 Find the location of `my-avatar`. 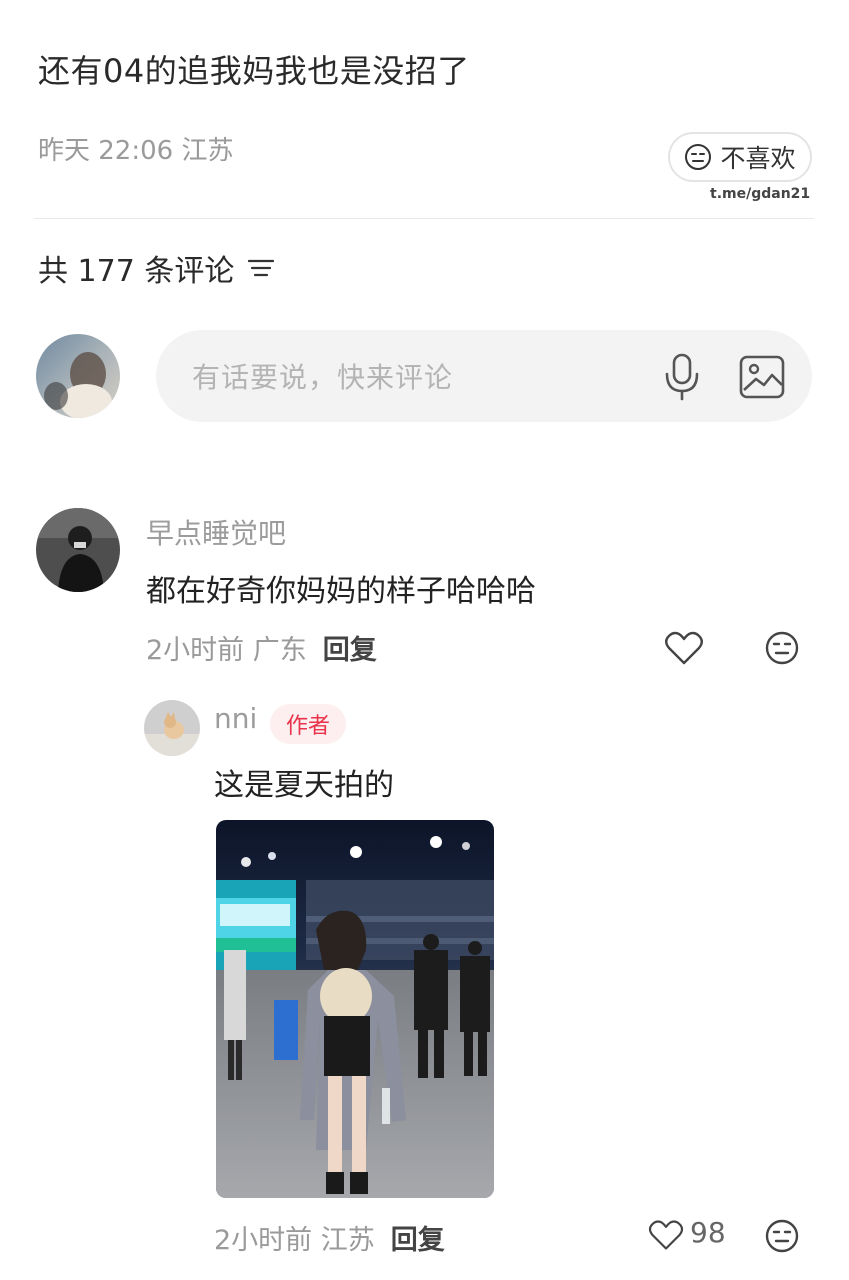

my-avatar is located at coordinates (78, 376).